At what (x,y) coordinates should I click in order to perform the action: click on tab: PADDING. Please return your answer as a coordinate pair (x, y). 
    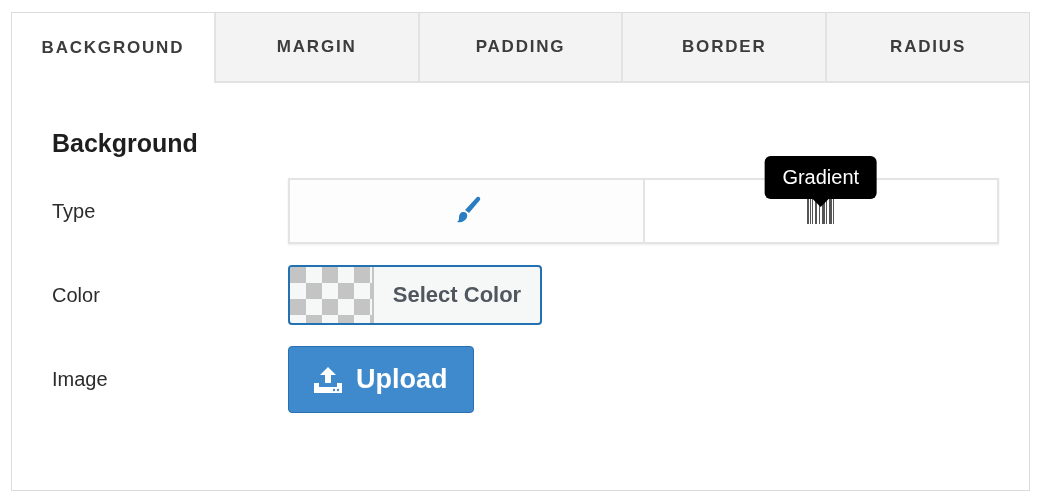
    Looking at the image, I should click on (519, 48).